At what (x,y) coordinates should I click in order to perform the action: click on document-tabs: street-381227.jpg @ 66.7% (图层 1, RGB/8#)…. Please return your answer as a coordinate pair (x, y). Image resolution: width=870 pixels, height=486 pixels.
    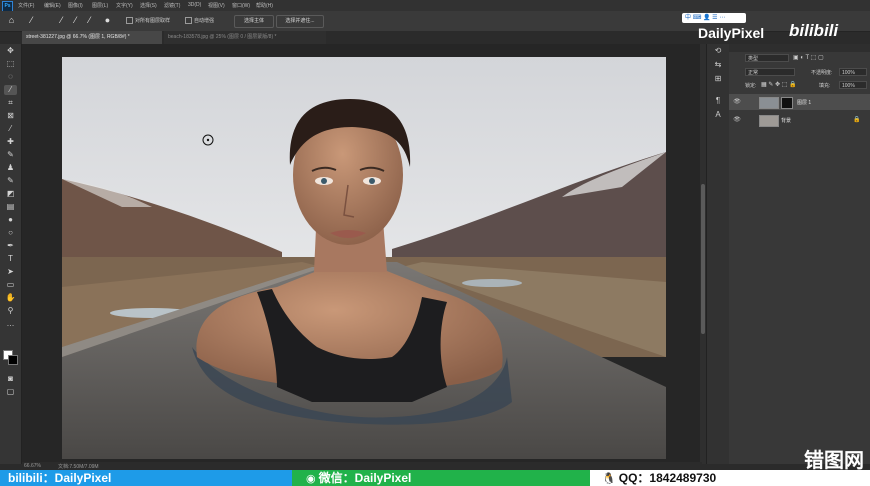
    Looking at the image, I should click on (362, 37).